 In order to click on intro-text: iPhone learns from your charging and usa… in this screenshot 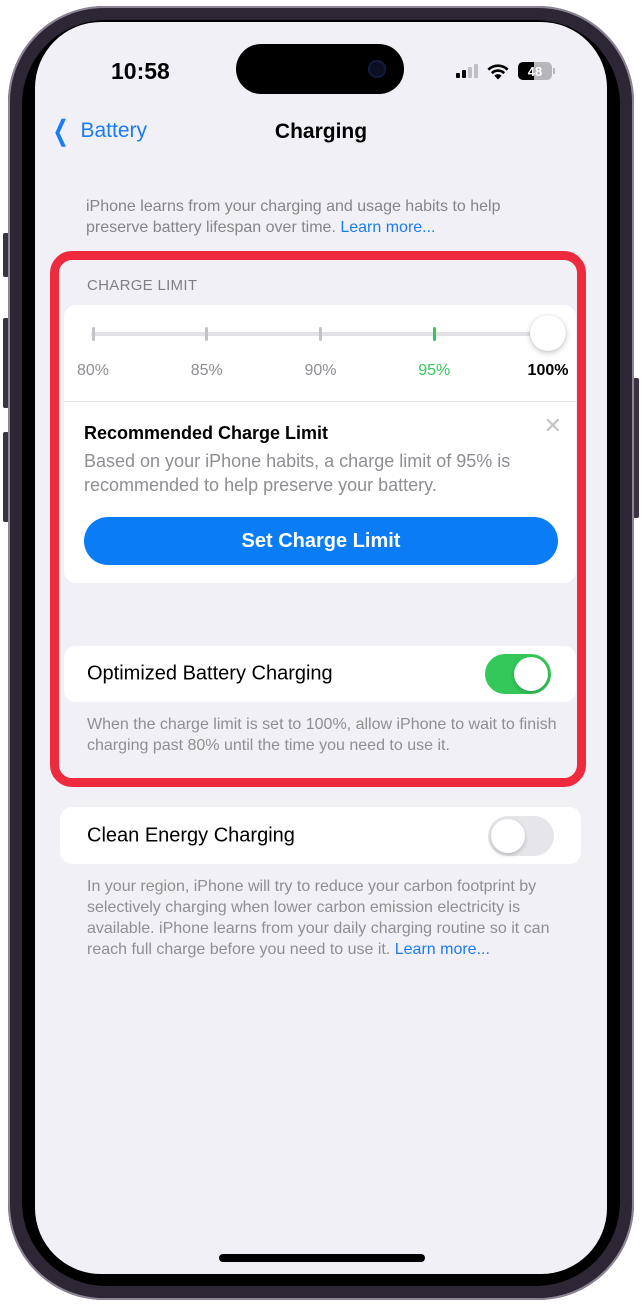, I will do `click(293, 217)`.